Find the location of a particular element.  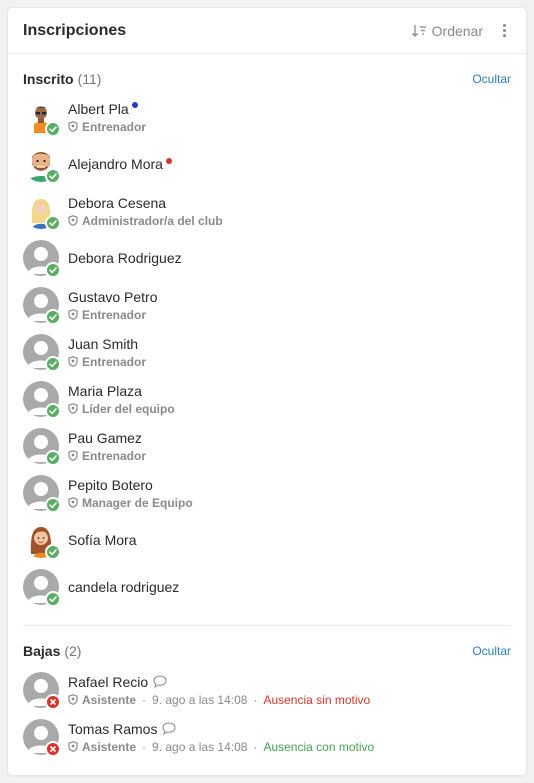

member-name: Gustavo Petro is located at coordinates (113, 297).